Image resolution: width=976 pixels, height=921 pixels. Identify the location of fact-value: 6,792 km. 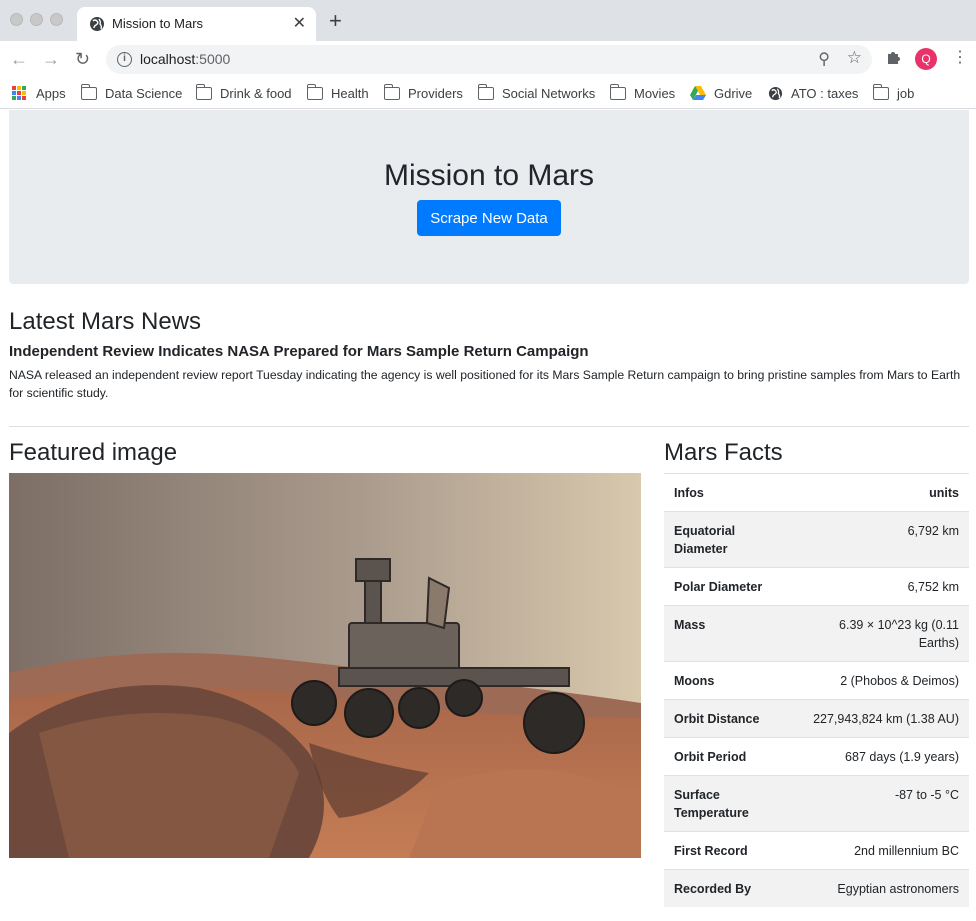
(884, 539).